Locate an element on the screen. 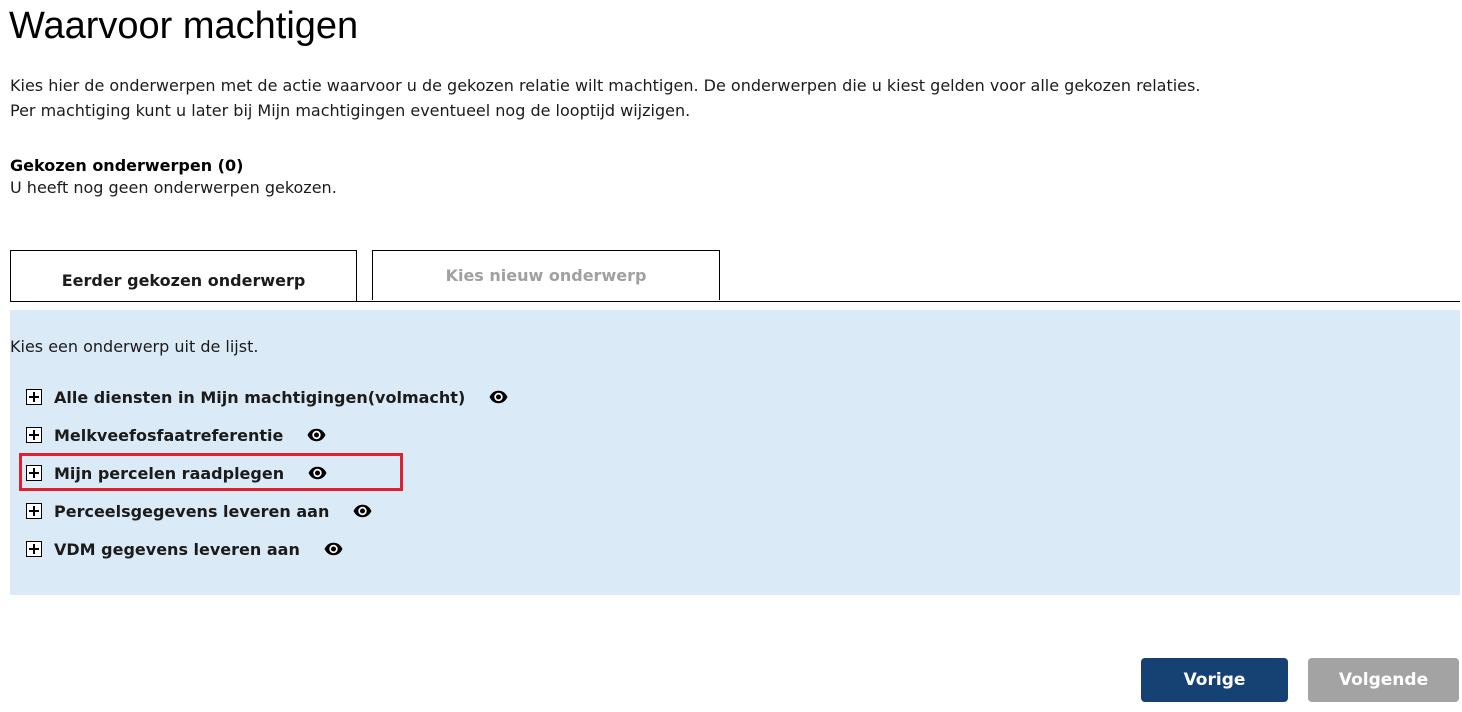 The image size is (1462, 712). chosen-topics-empty-text: U heeft nog geen onderwerpen gekozen. is located at coordinates (173, 187).